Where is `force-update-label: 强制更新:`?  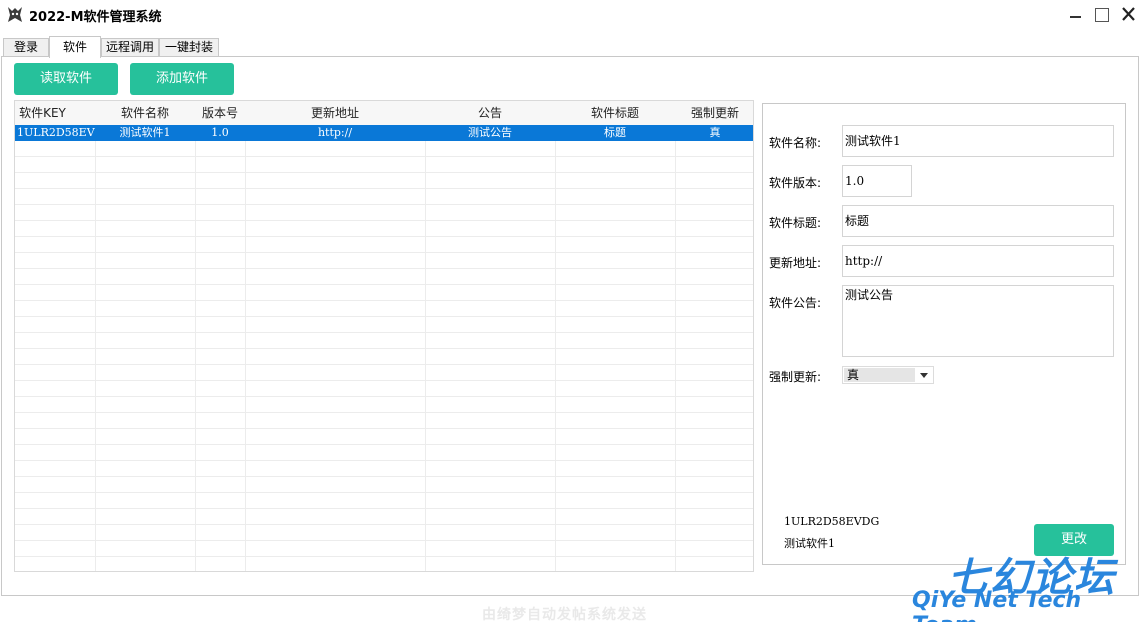 force-update-label: 强制更新: is located at coordinates (795, 377).